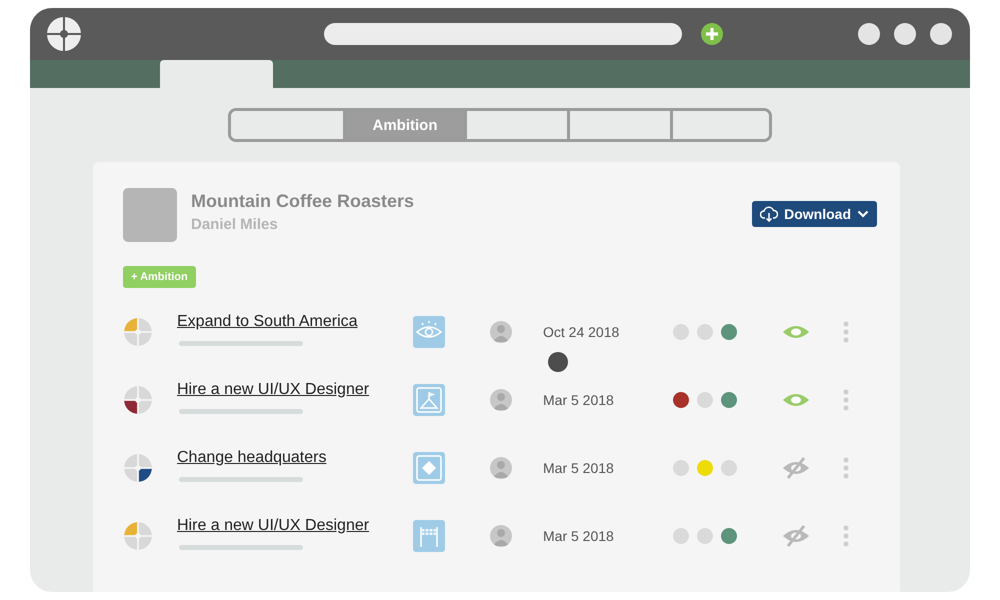  Describe the element at coordinates (712, 34) in the screenshot. I see `plus-icon` at that location.